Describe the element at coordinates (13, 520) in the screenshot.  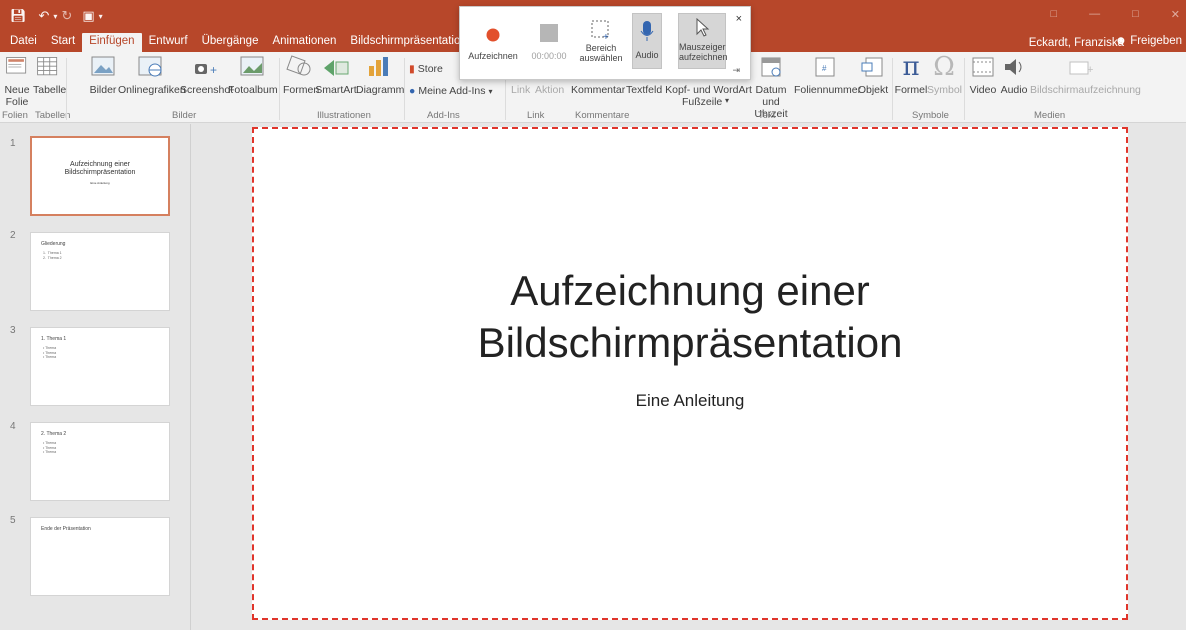
I see `slide-number-5: 5` at that location.